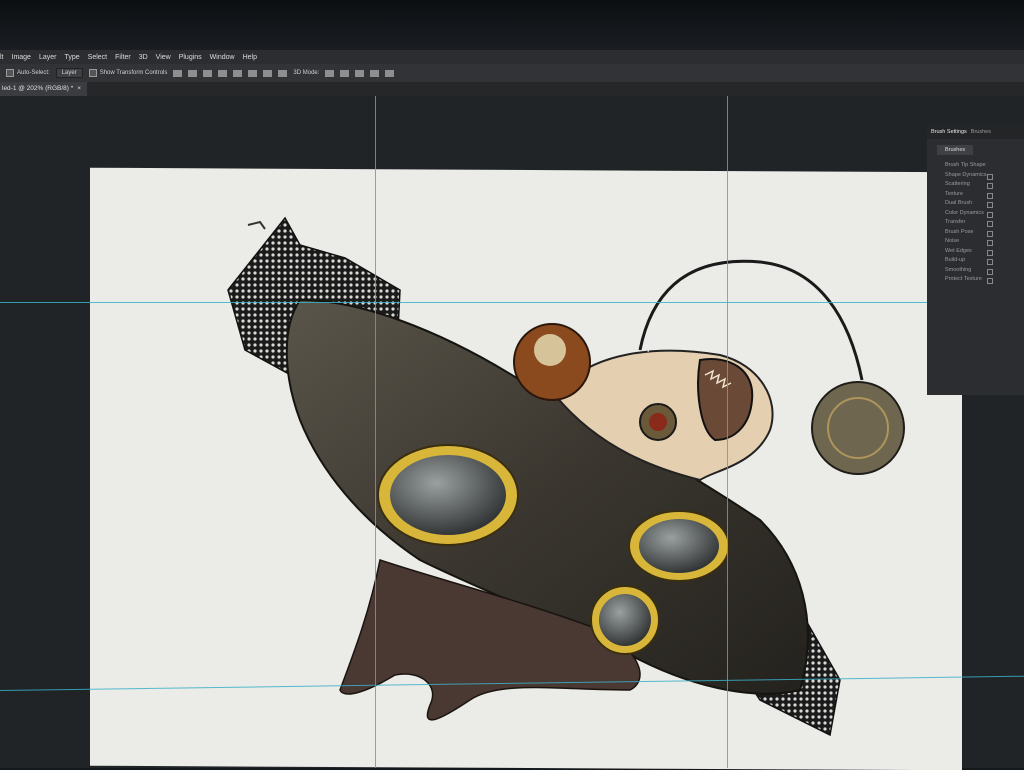 The image size is (1024, 770). I want to click on tab-brushes: Brushes, so click(981, 132).